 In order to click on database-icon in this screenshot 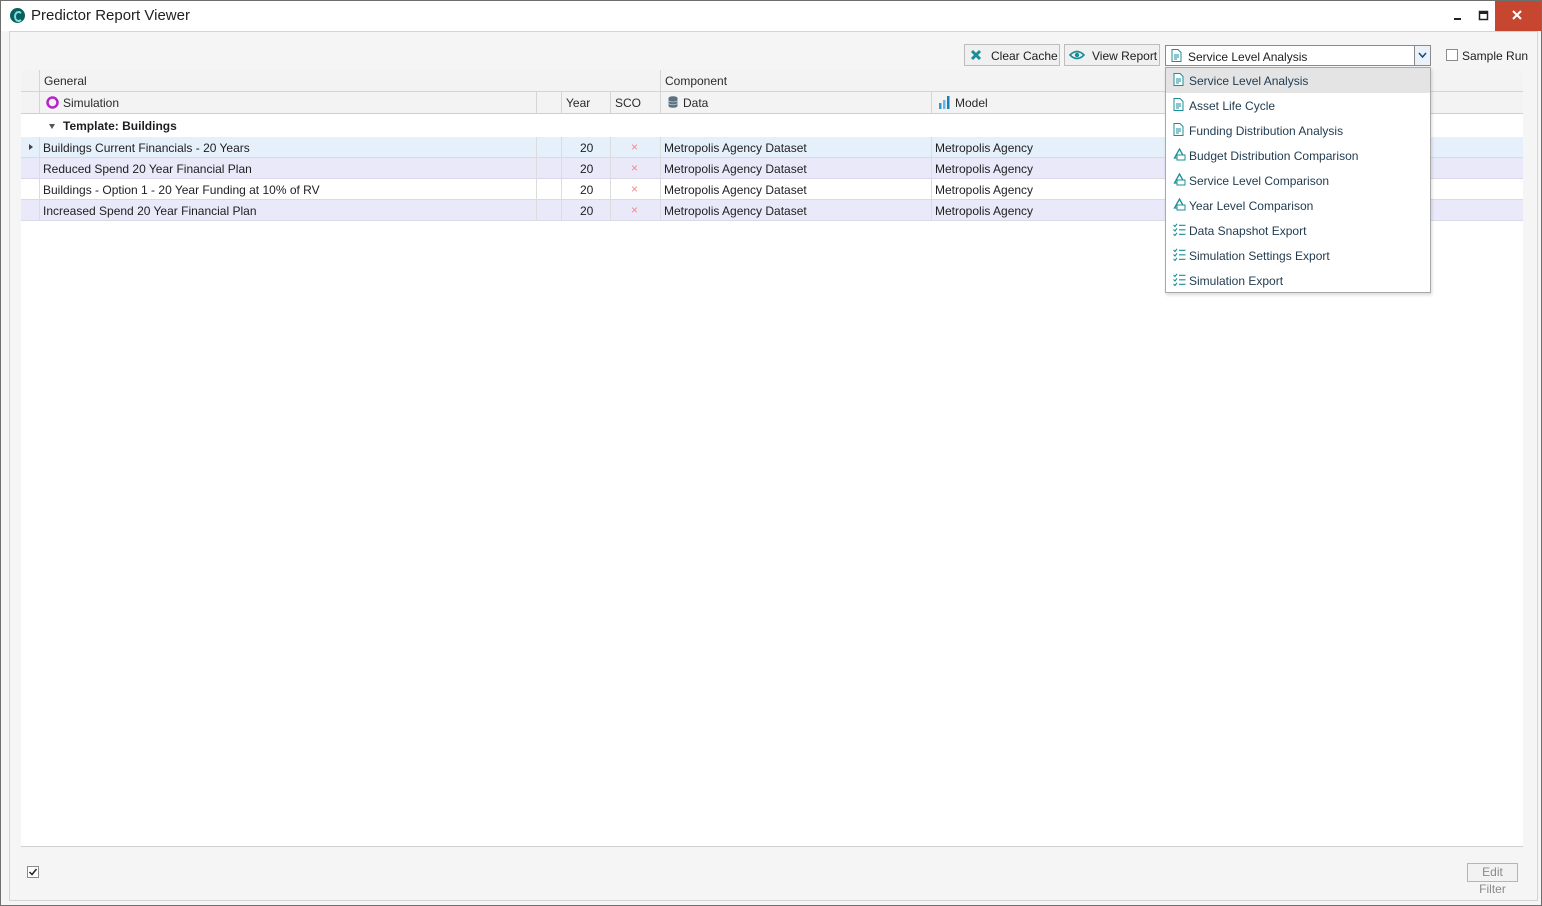, I will do `click(673, 102)`.